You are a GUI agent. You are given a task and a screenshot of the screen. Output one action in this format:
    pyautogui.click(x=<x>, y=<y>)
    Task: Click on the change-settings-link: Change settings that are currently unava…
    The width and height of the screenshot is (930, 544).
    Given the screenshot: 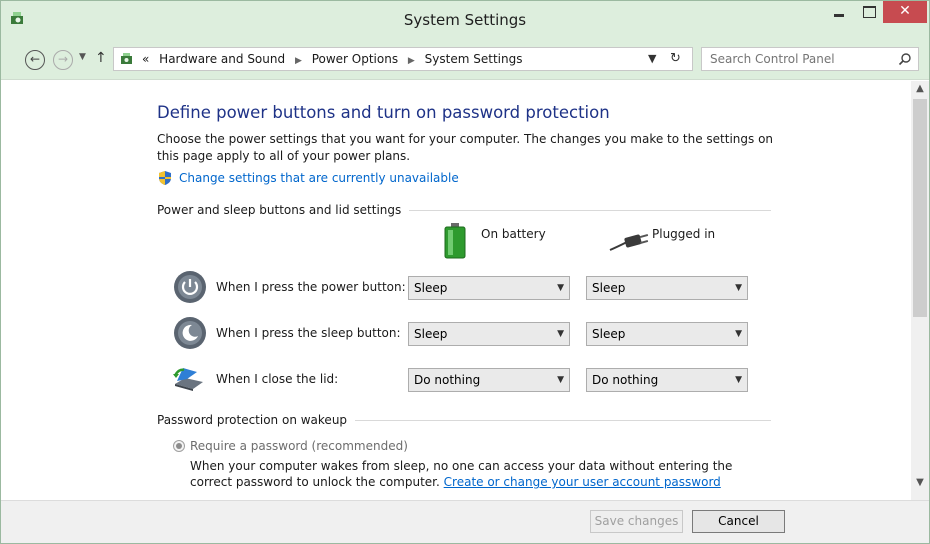 What is the action you would take?
    pyautogui.click(x=319, y=178)
    